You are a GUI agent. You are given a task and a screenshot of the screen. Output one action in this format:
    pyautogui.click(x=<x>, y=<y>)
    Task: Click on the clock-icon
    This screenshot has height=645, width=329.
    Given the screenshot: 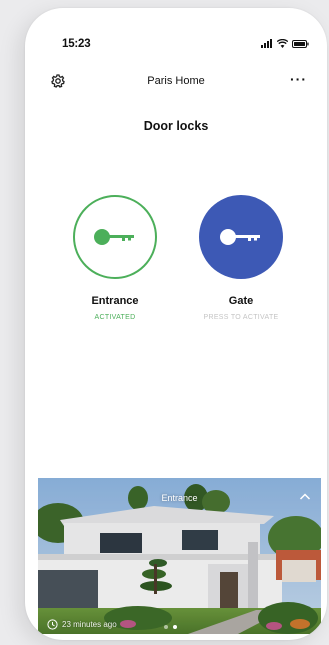 What is the action you would take?
    pyautogui.click(x=52, y=624)
    